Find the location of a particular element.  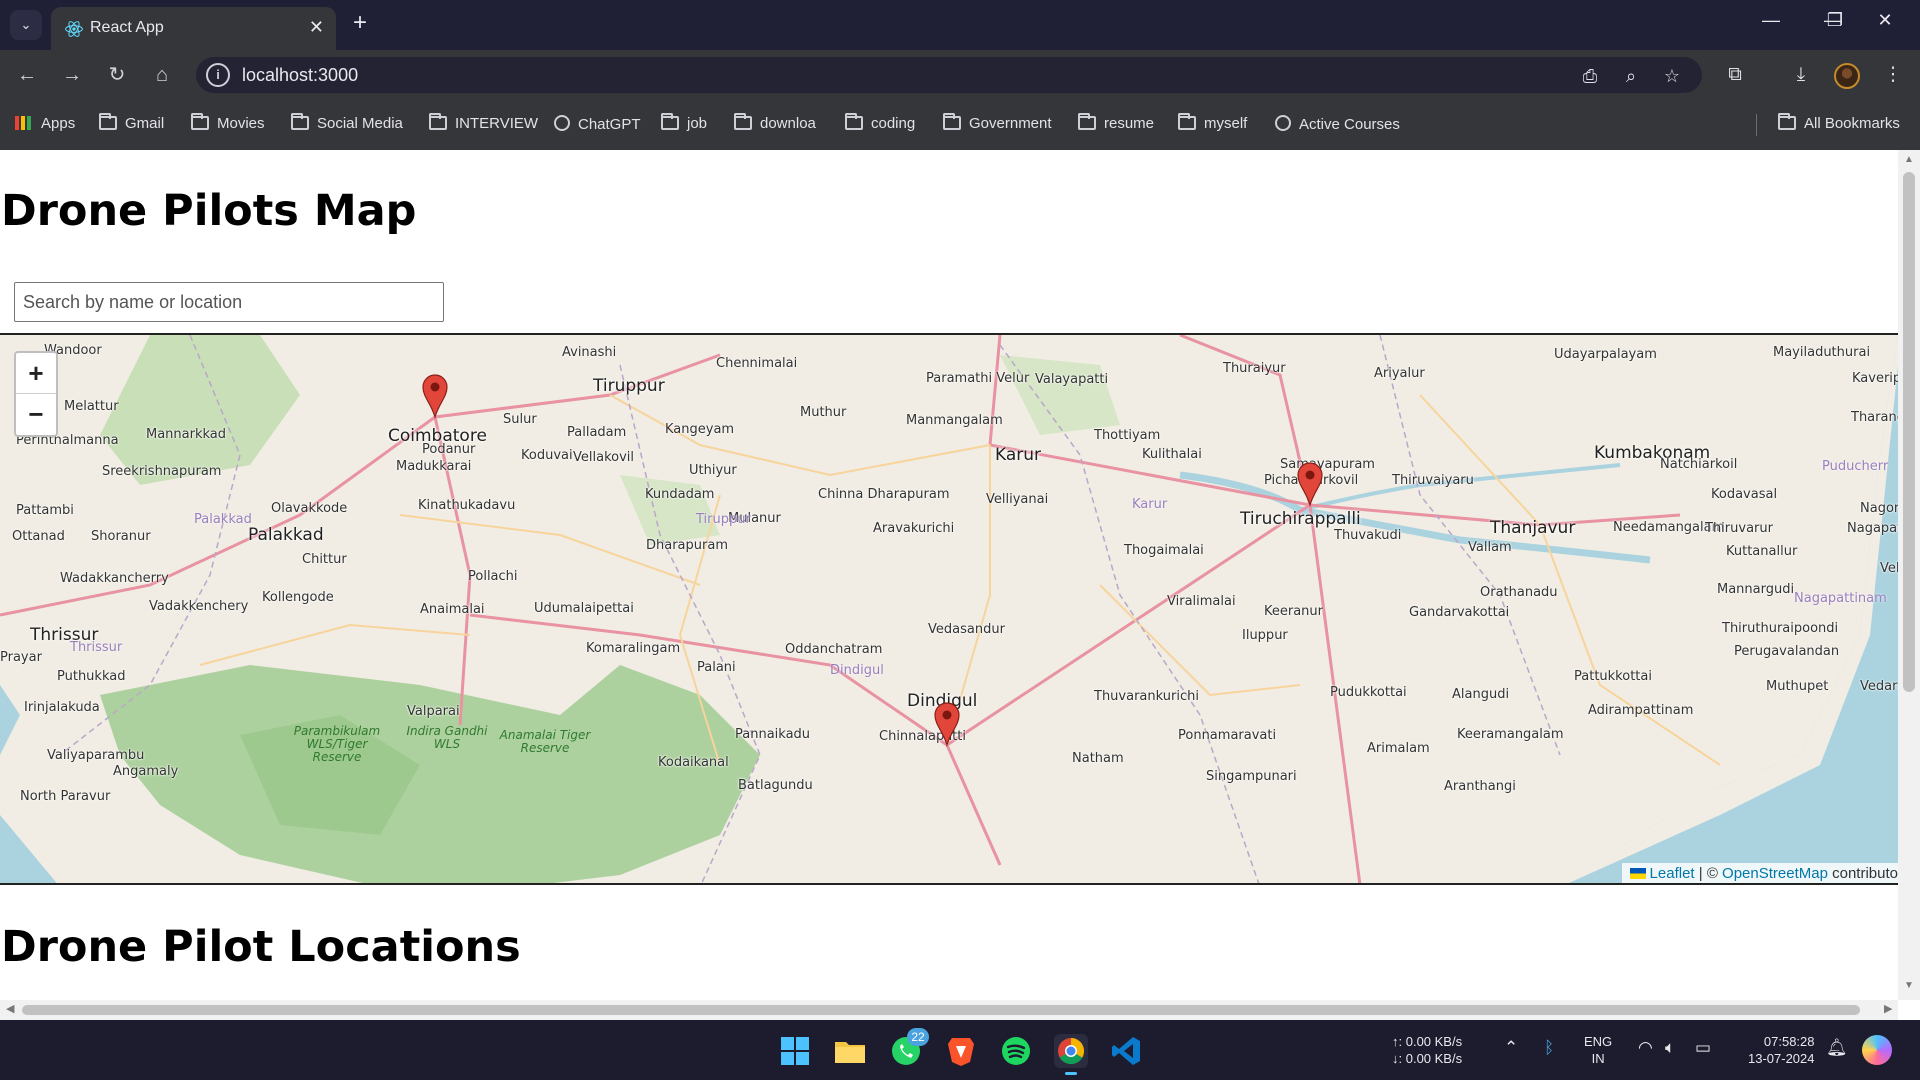

close-window-icon: ✕ is located at coordinates (1885, 20).